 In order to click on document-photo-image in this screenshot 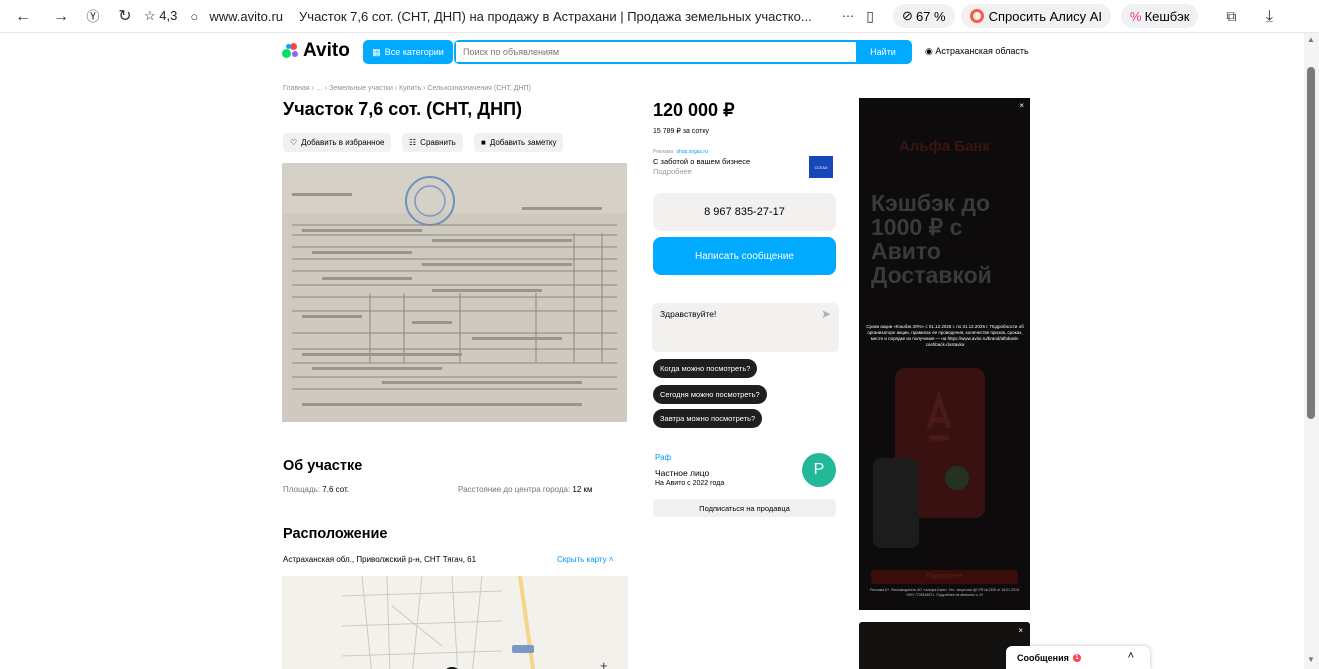, I will do `click(454, 292)`.